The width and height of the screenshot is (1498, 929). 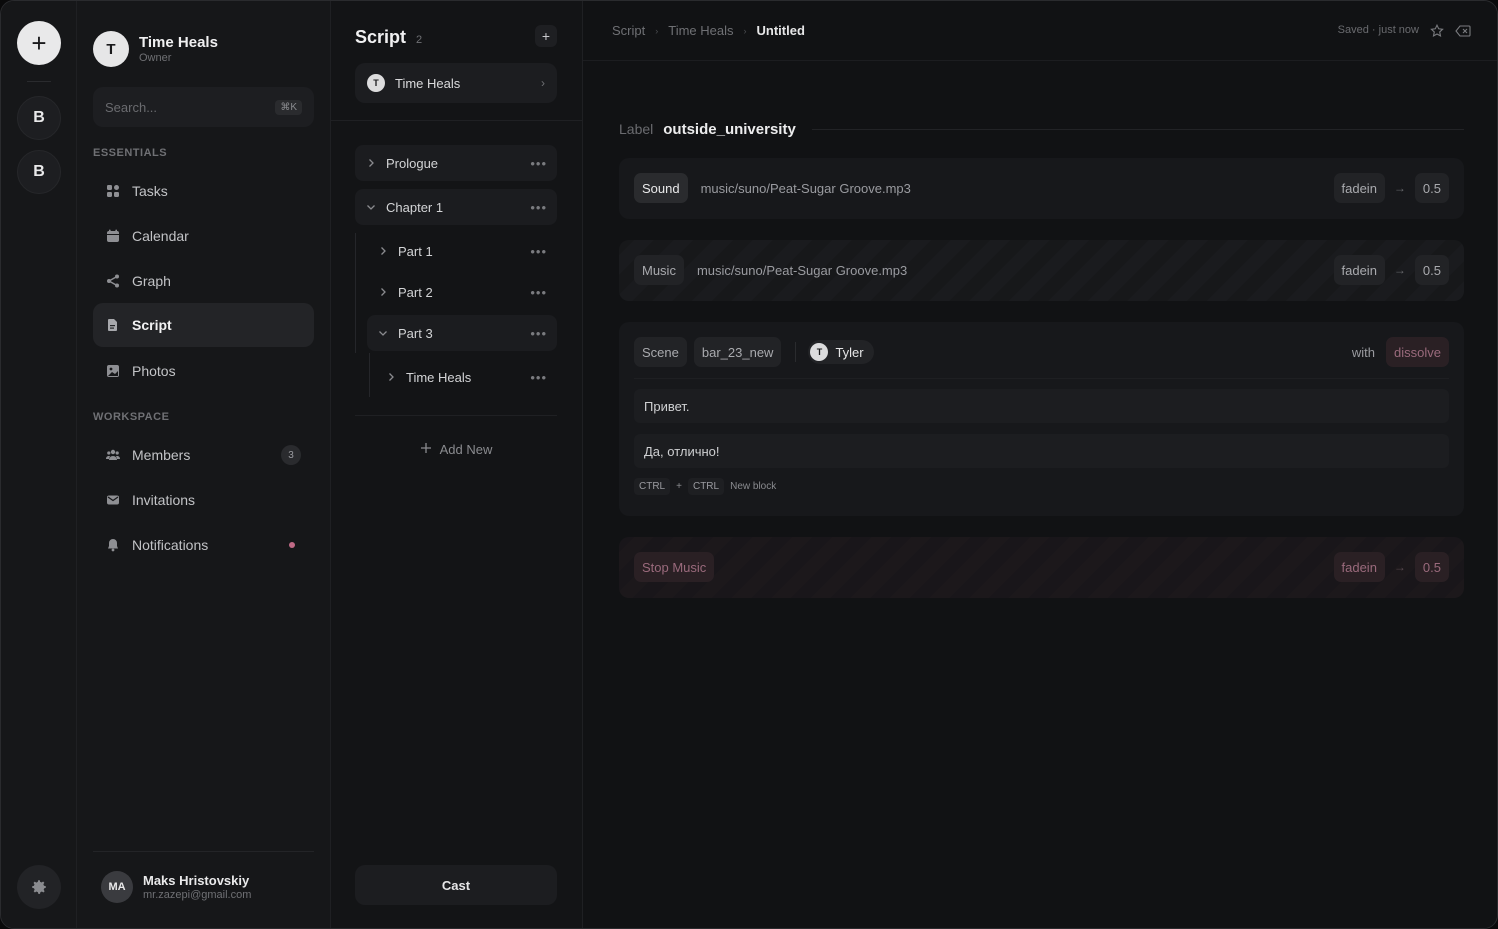 What do you see at coordinates (466, 377) in the screenshot?
I see `tree-node-time-heals: Time Heals •••` at bounding box center [466, 377].